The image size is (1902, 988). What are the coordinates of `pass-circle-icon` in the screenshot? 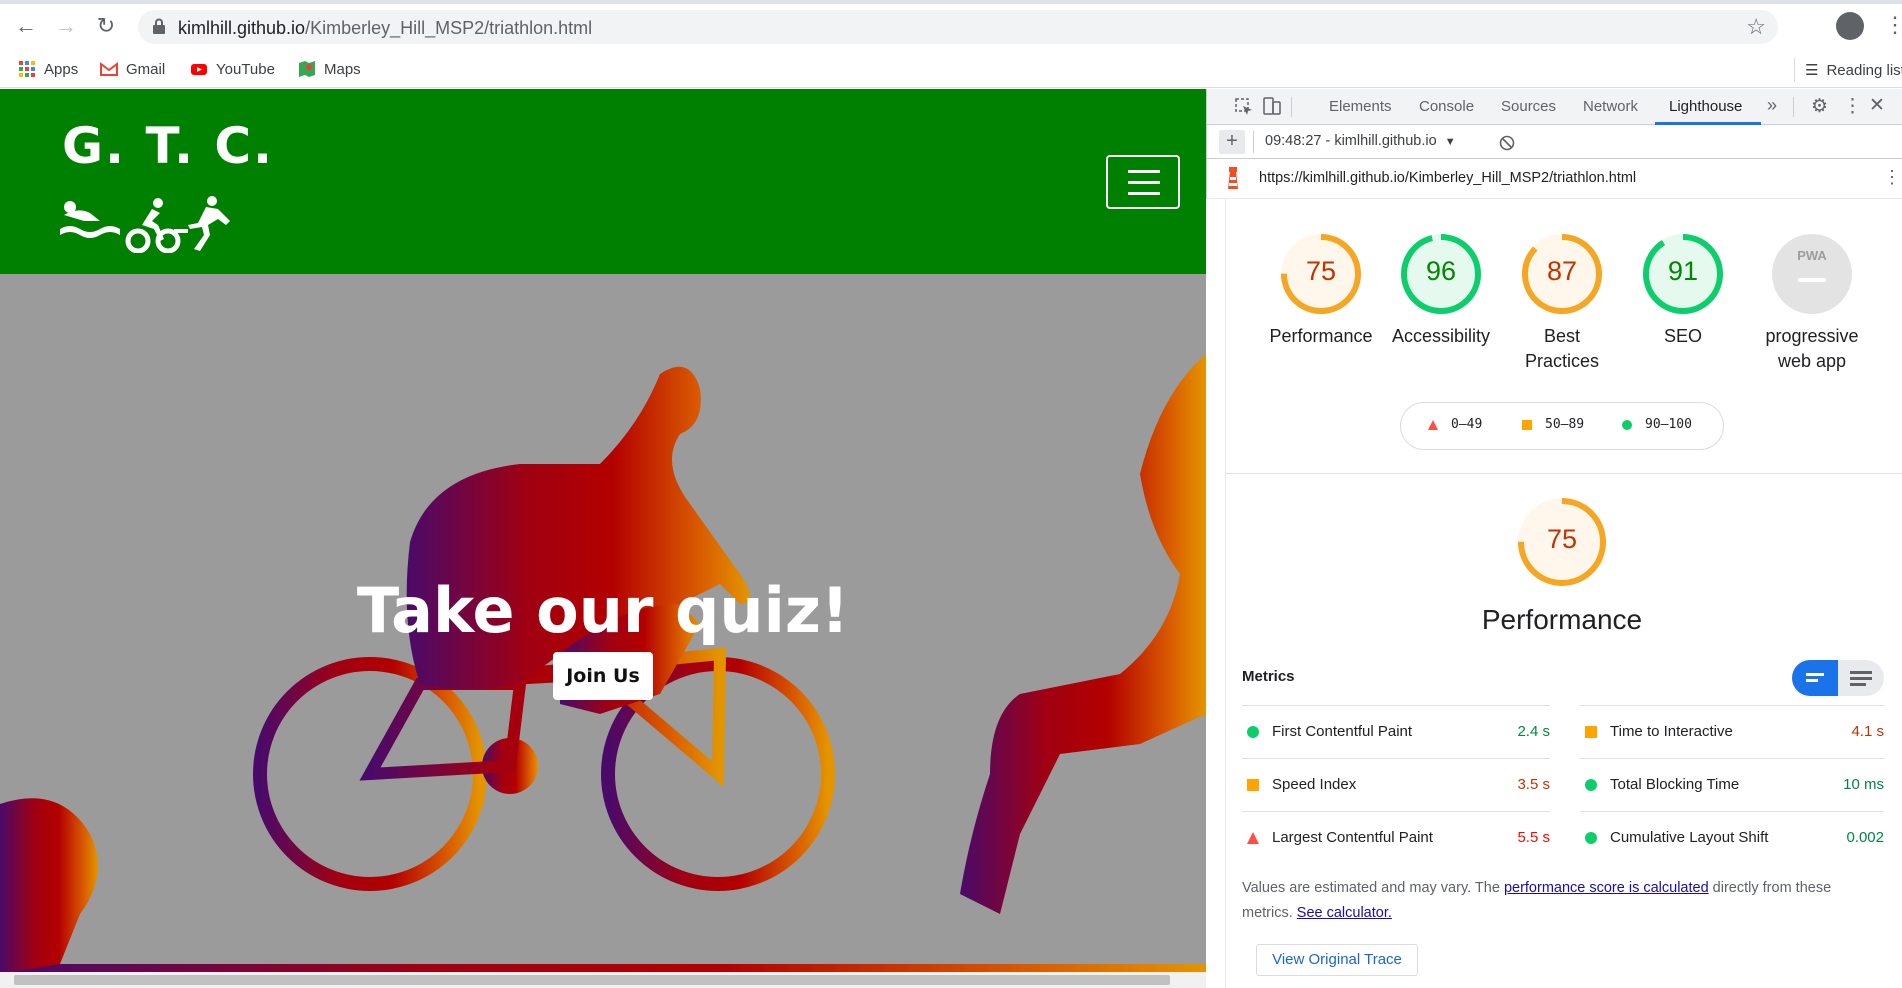 It's located at (1591, 838).